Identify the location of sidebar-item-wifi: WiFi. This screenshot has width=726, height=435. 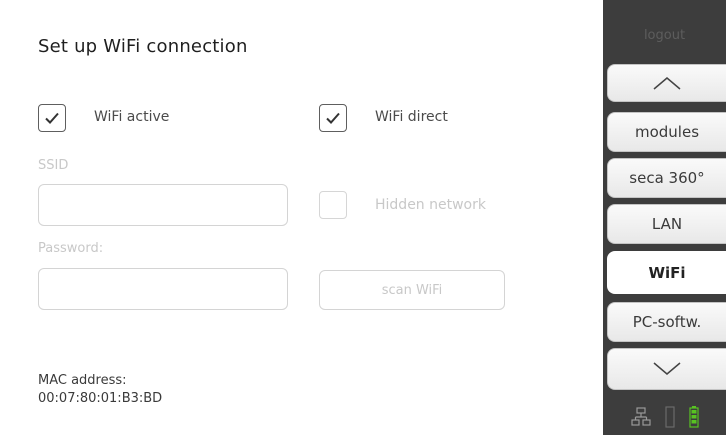
(666, 272).